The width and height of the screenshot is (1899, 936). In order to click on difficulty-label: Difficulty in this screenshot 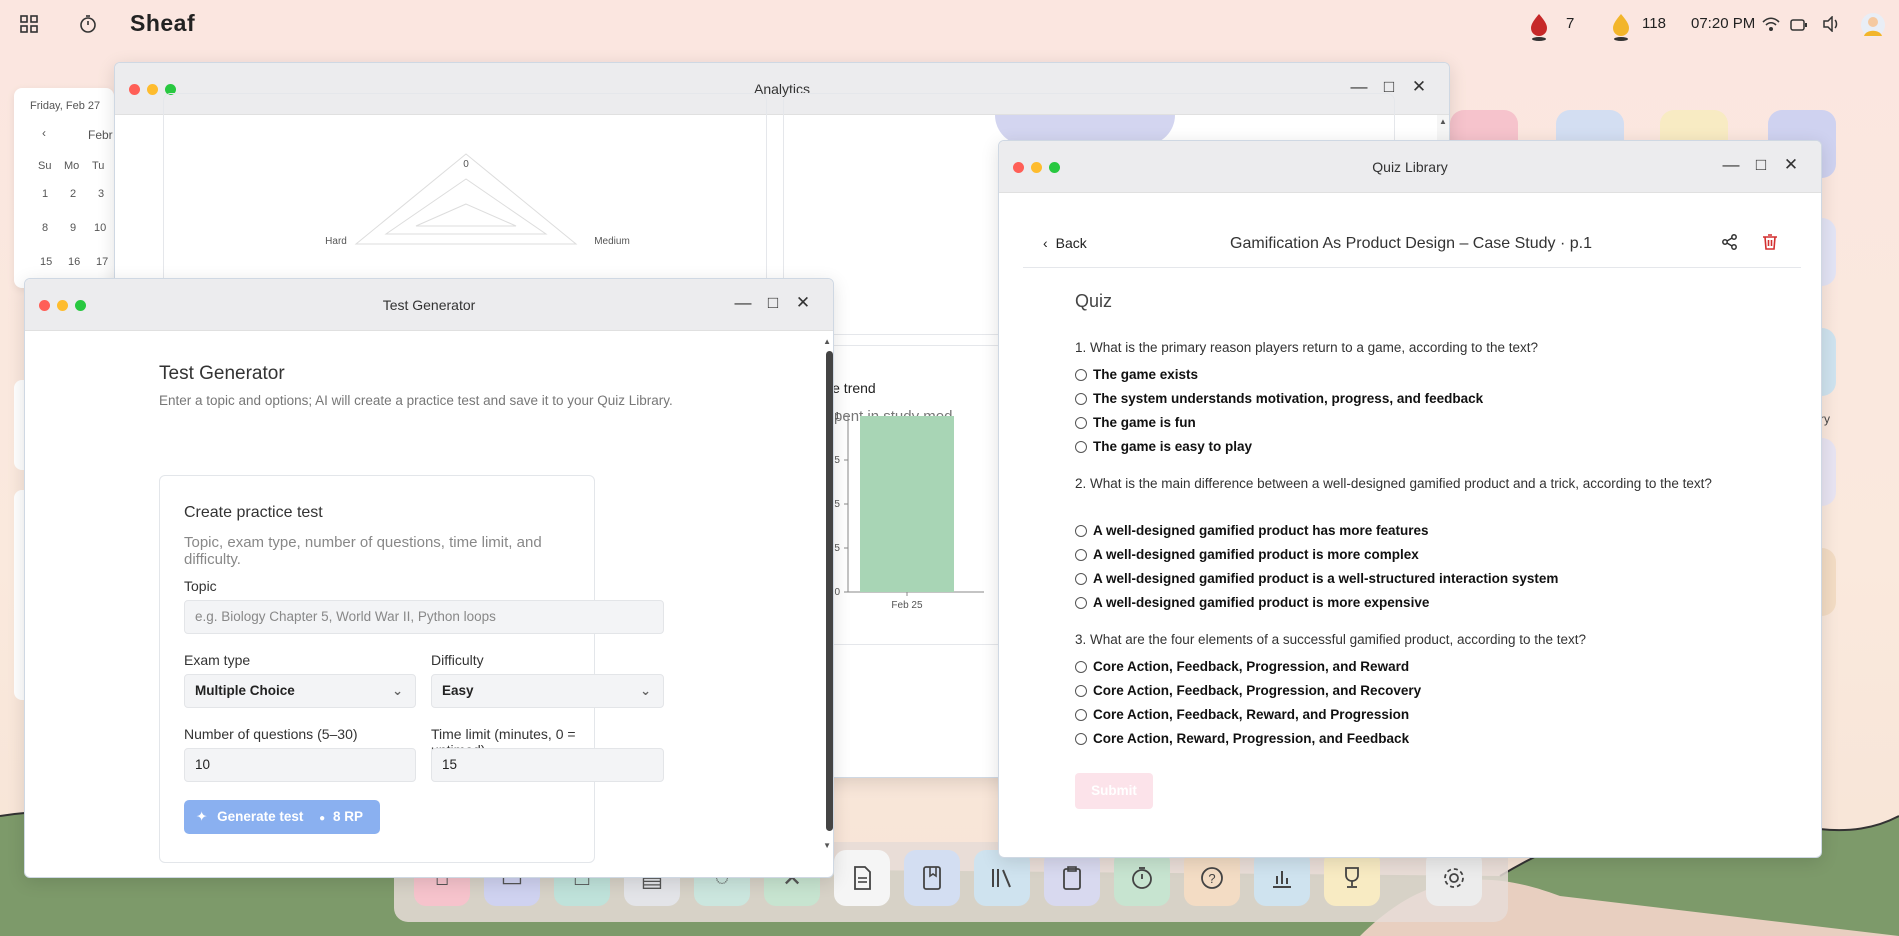, I will do `click(457, 660)`.